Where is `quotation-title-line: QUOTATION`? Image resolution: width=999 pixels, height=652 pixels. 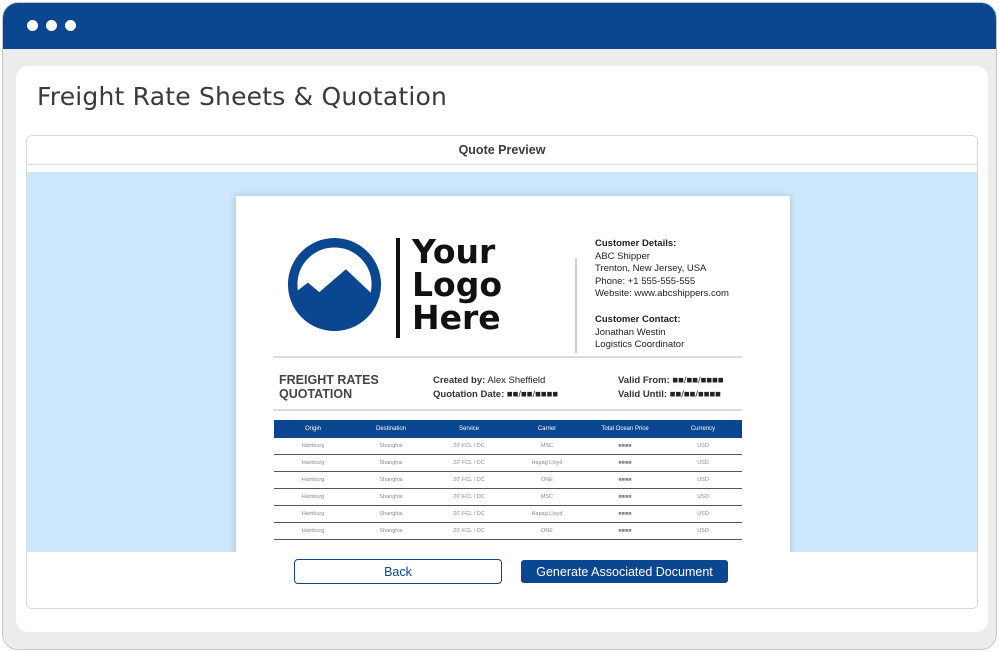 quotation-title-line: QUOTATION is located at coordinates (316, 394).